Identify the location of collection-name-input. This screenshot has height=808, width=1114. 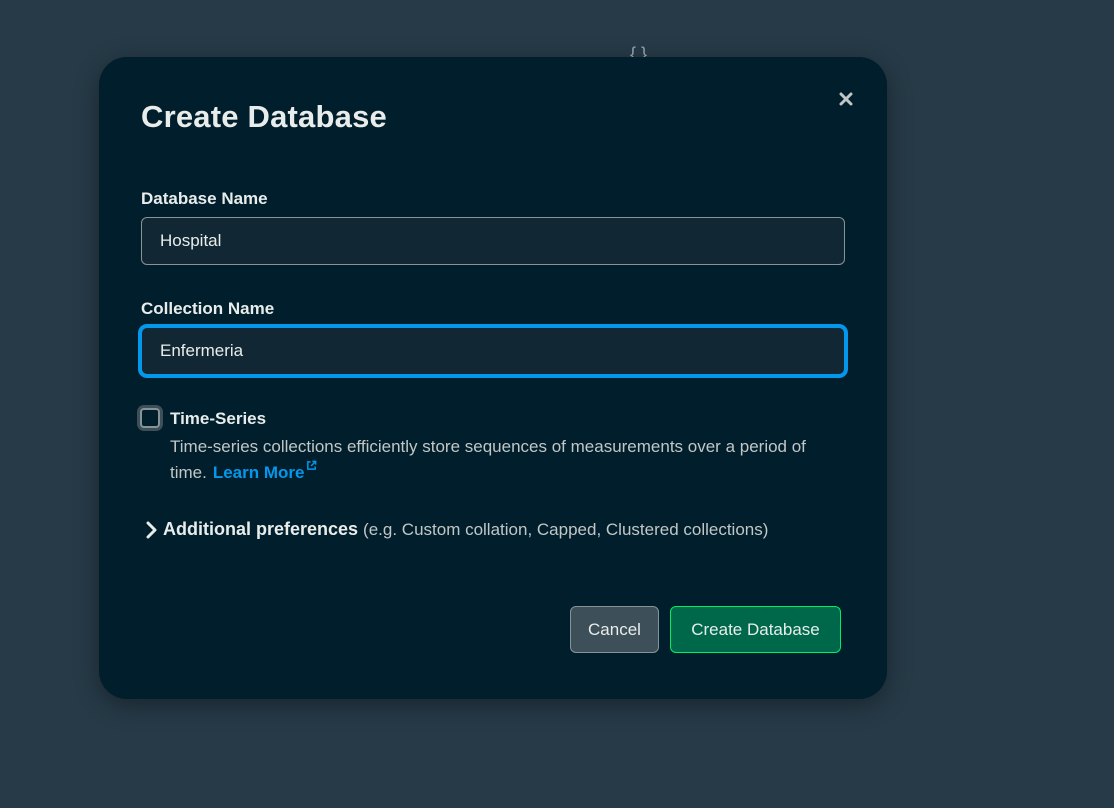
(493, 351).